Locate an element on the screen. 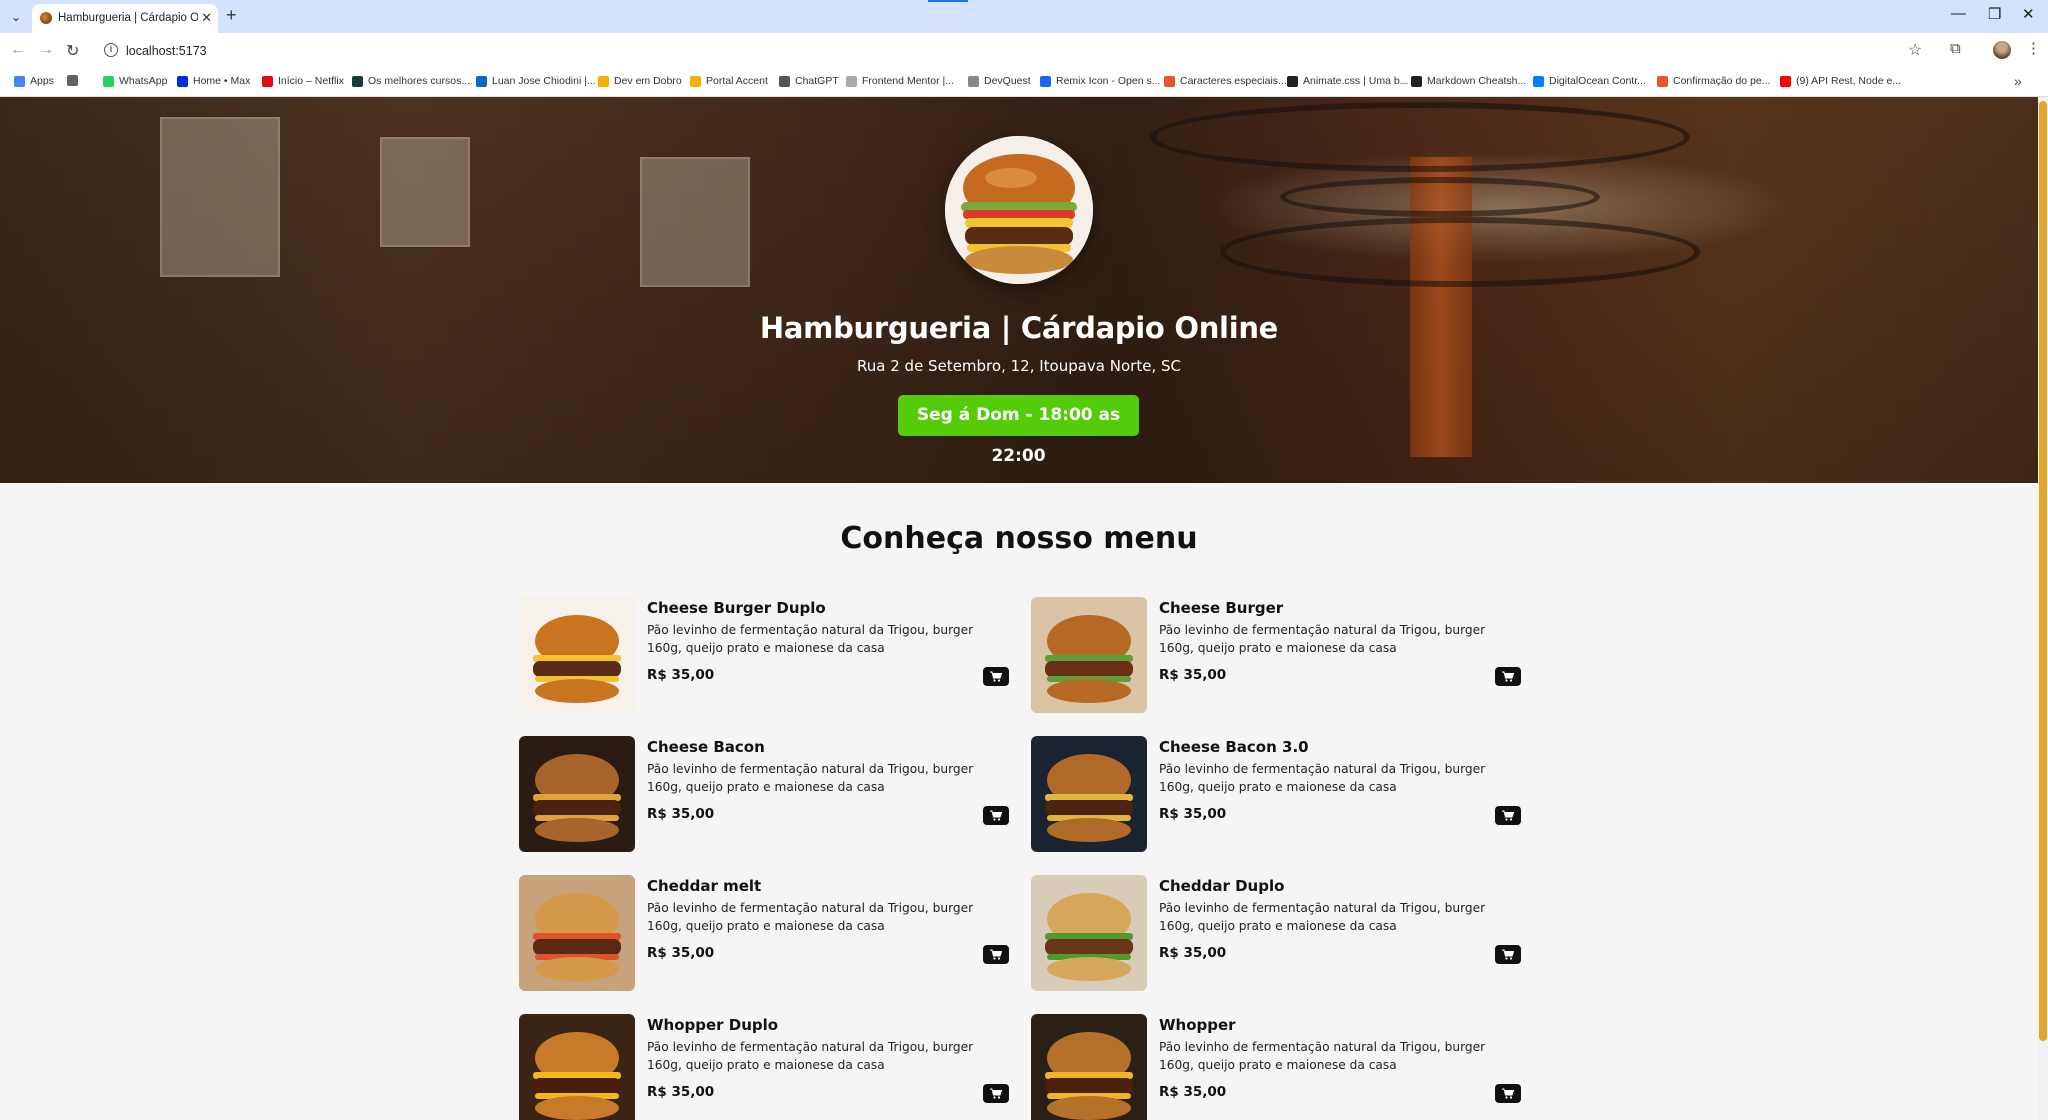  restore-icon: ❐ is located at coordinates (1994, 14).